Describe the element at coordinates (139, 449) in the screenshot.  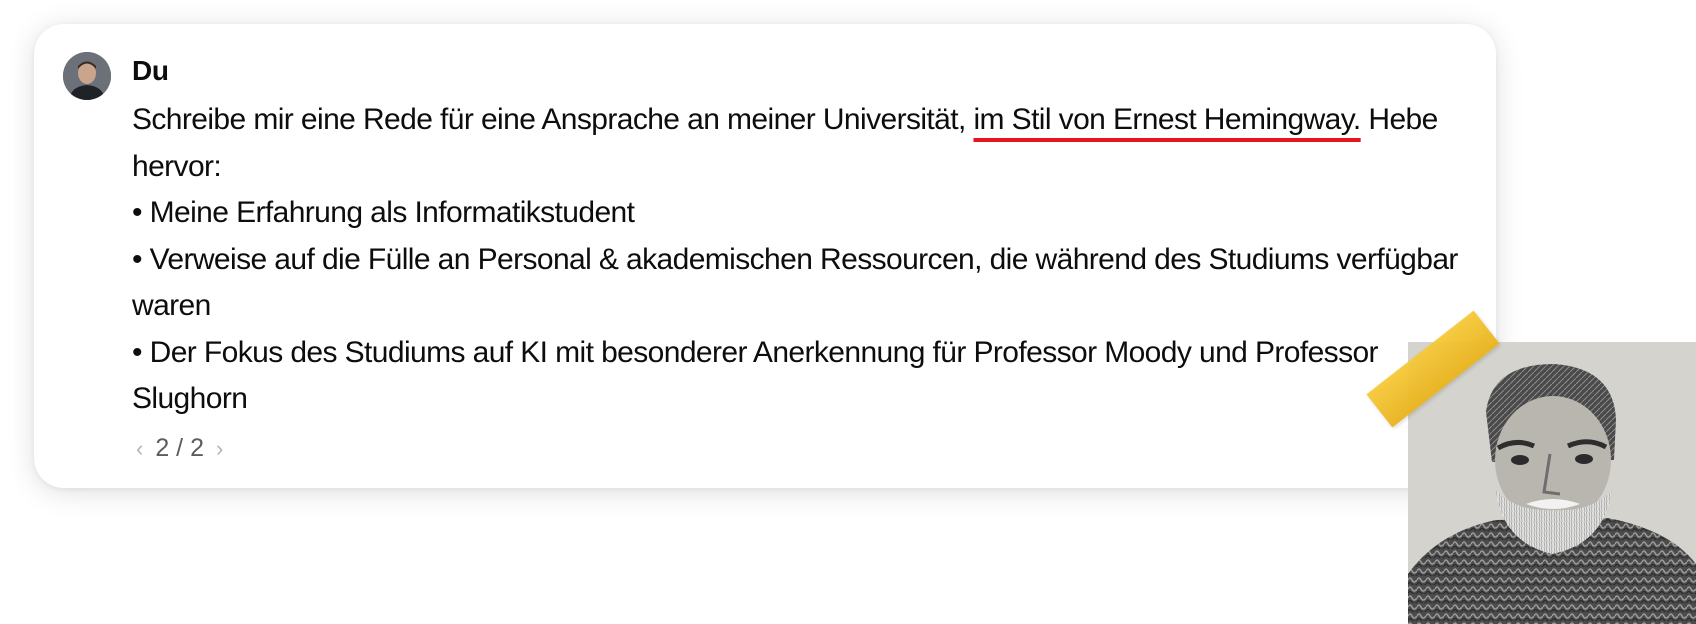
I see `chevron-left-icon: ‹` at that location.